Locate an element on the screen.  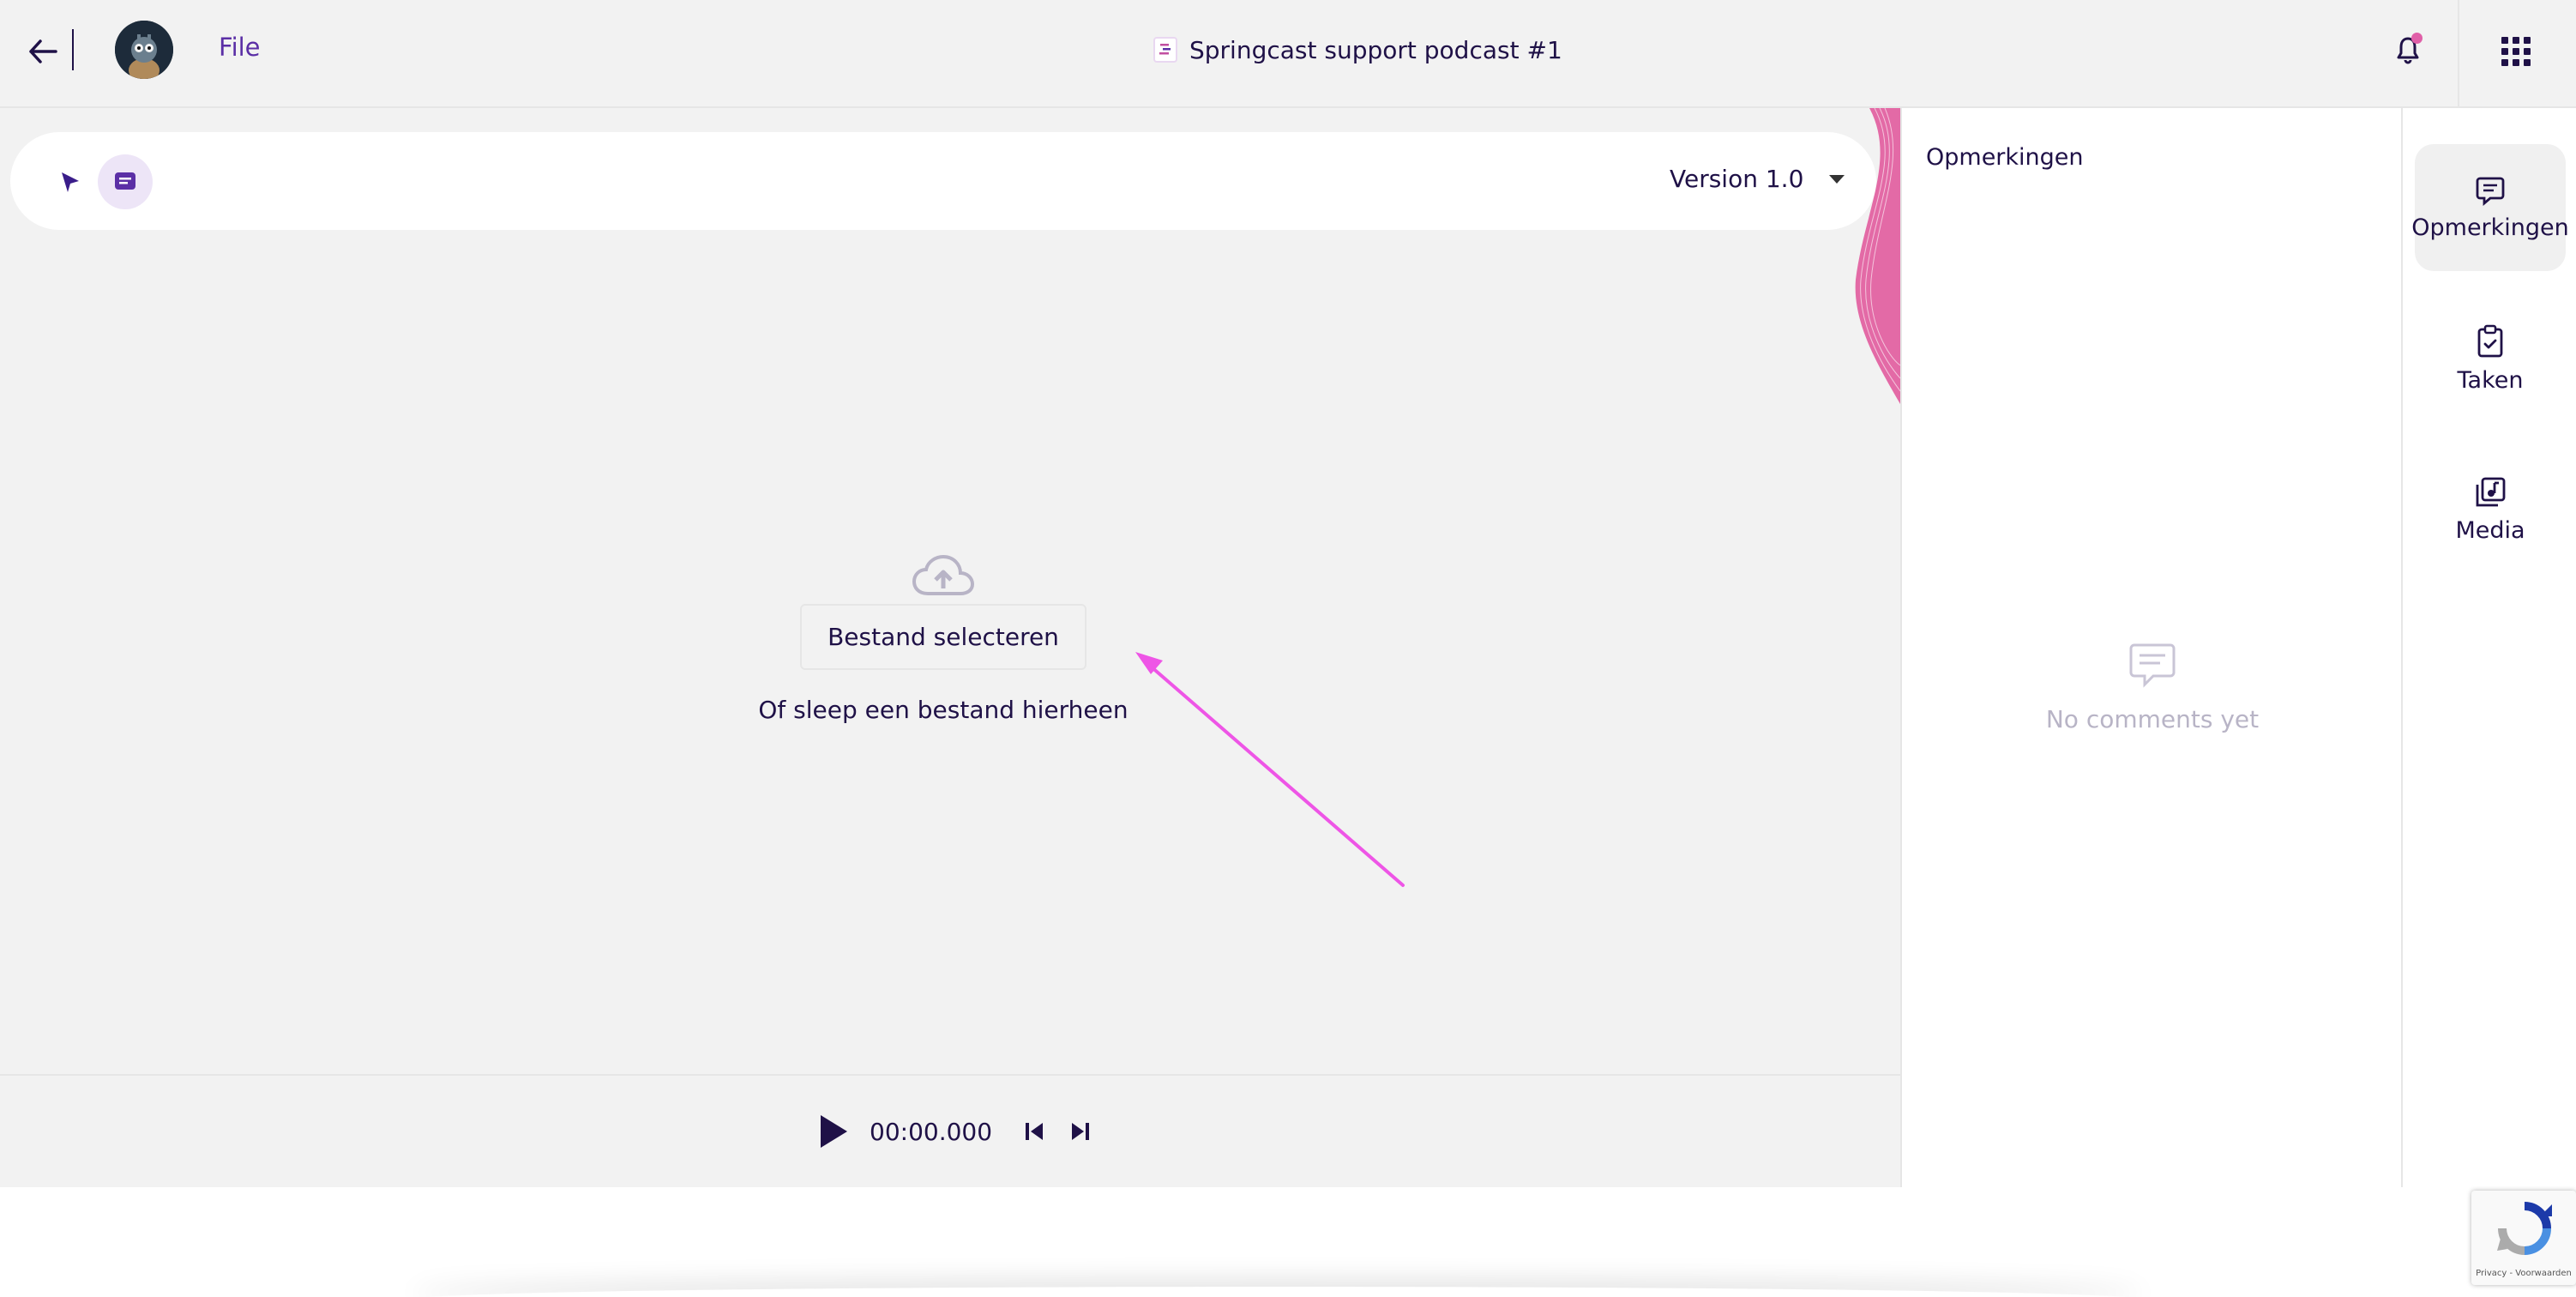
media-library-icon is located at coordinates (2491, 491).